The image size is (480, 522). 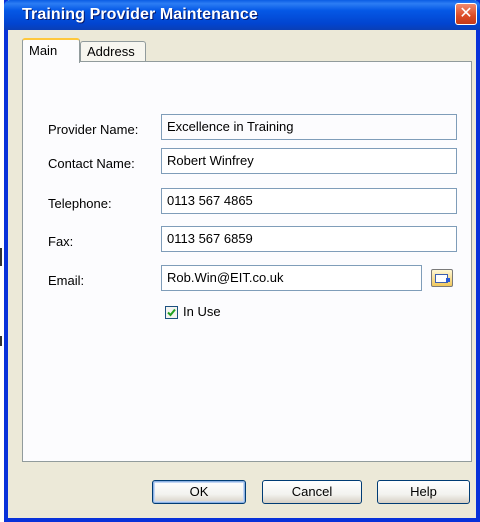 I want to click on telephone-field: 0113 567 4865, so click(x=309, y=201).